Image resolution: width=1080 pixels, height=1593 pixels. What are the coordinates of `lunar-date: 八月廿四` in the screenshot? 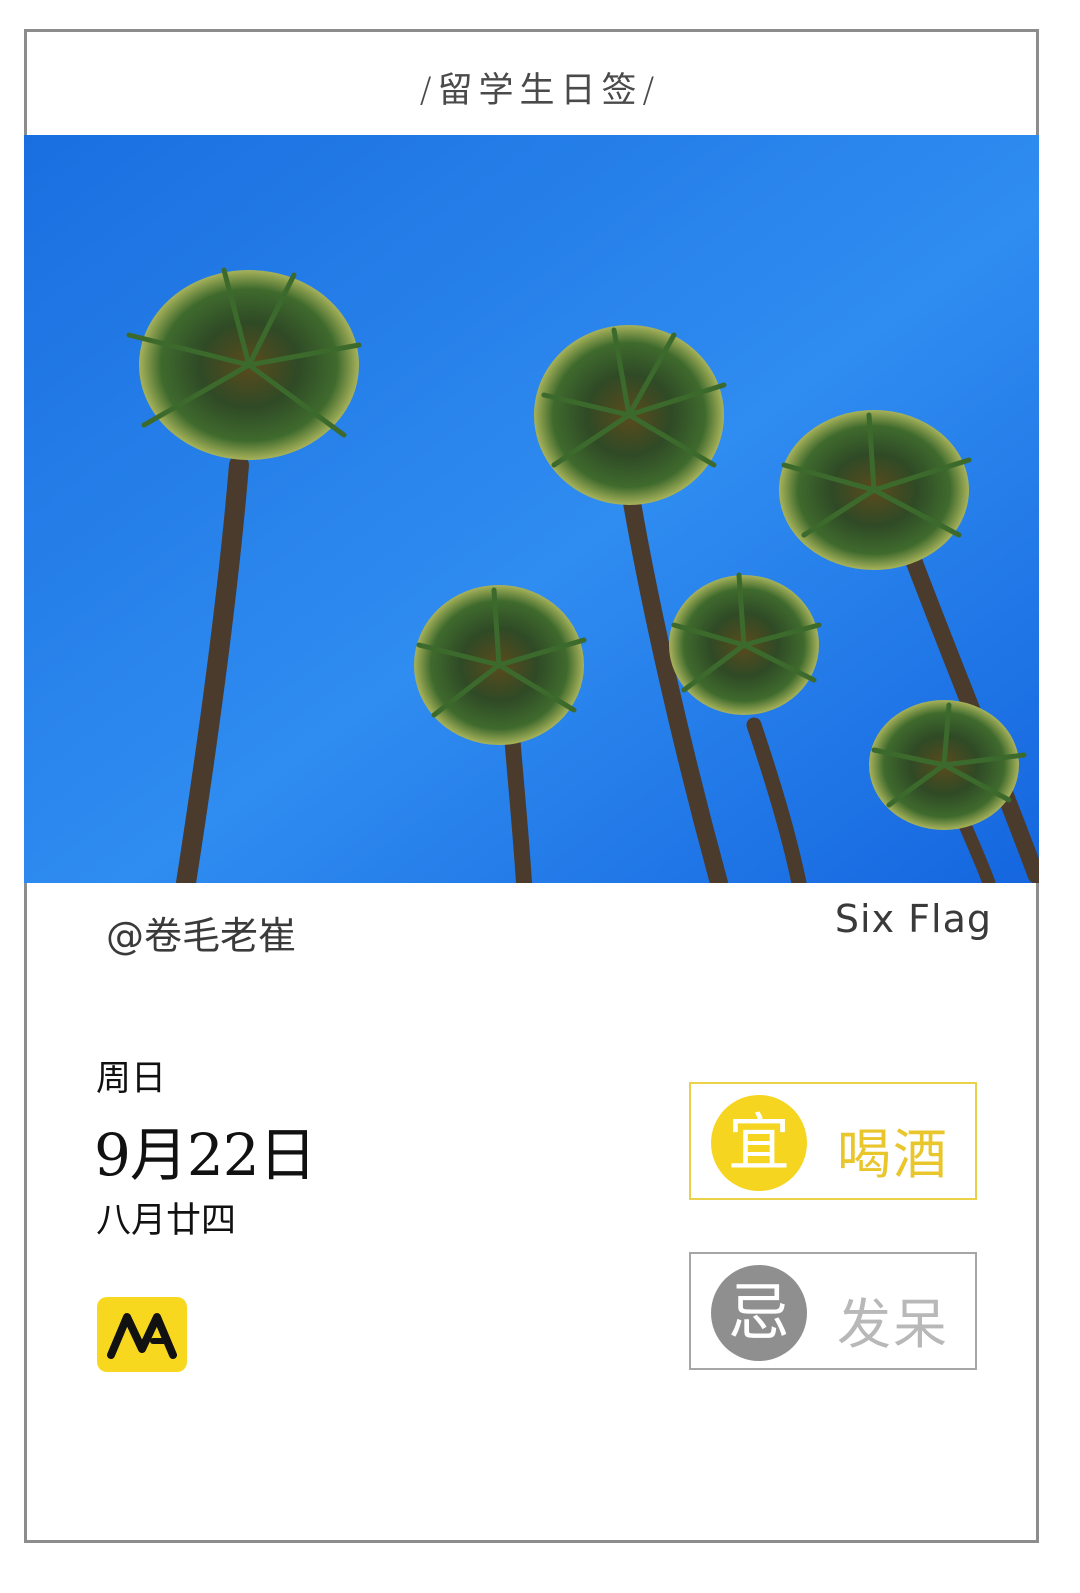 It's located at (166, 1221).